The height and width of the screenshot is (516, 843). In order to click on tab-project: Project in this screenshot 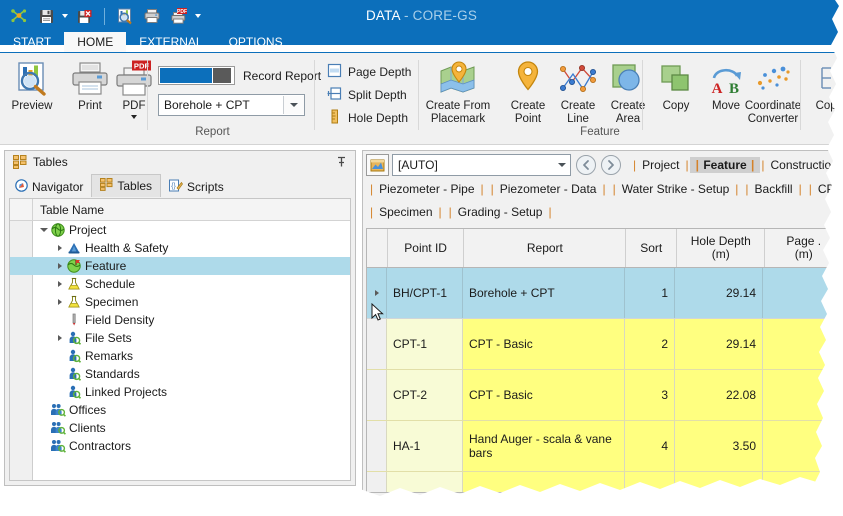, I will do `click(660, 165)`.